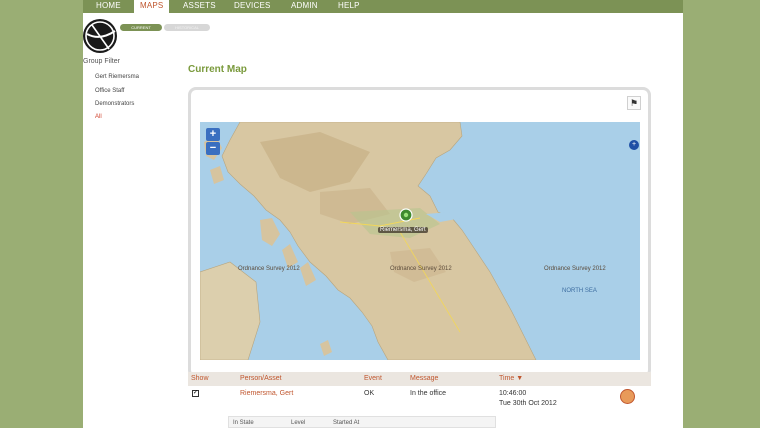 The height and width of the screenshot is (428, 760). What do you see at coordinates (428, 393) in the screenshot?
I see `row-message: In the office` at bounding box center [428, 393].